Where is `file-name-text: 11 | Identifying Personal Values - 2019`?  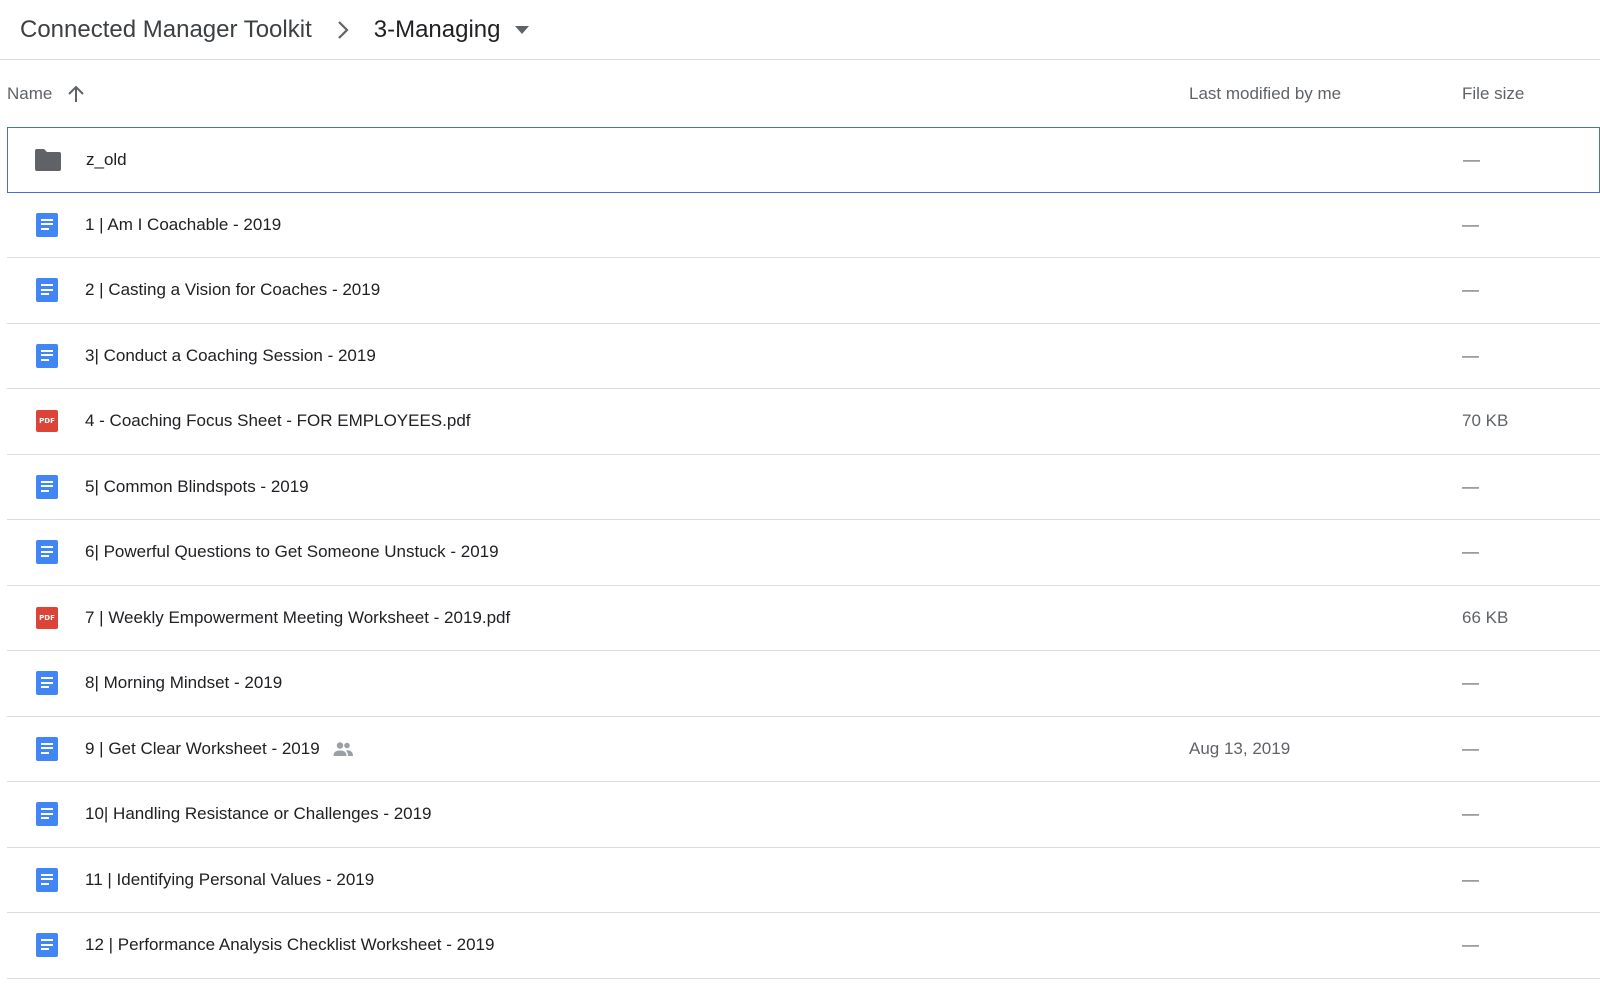
file-name-text: 11 | Identifying Personal Values - 2019 is located at coordinates (230, 879).